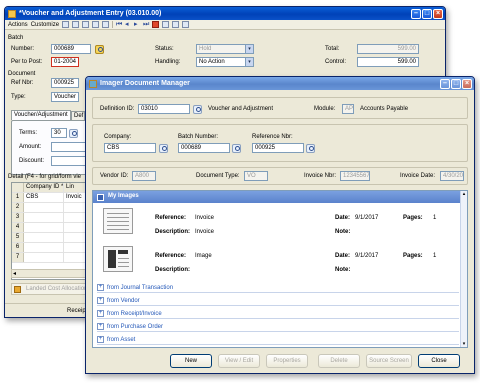 The image size is (480, 383). What do you see at coordinates (69, 147) in the screenshot?
I see `amount-field` at bounding box center [69, 147].